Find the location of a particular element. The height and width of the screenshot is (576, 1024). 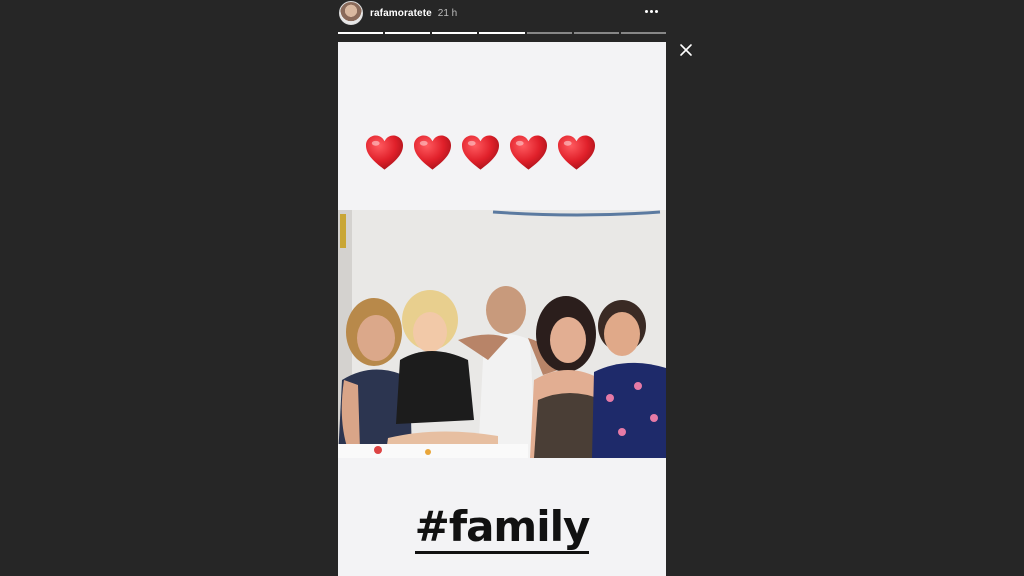

hashtag-sticker: #family is located at coordinates (502, 528).